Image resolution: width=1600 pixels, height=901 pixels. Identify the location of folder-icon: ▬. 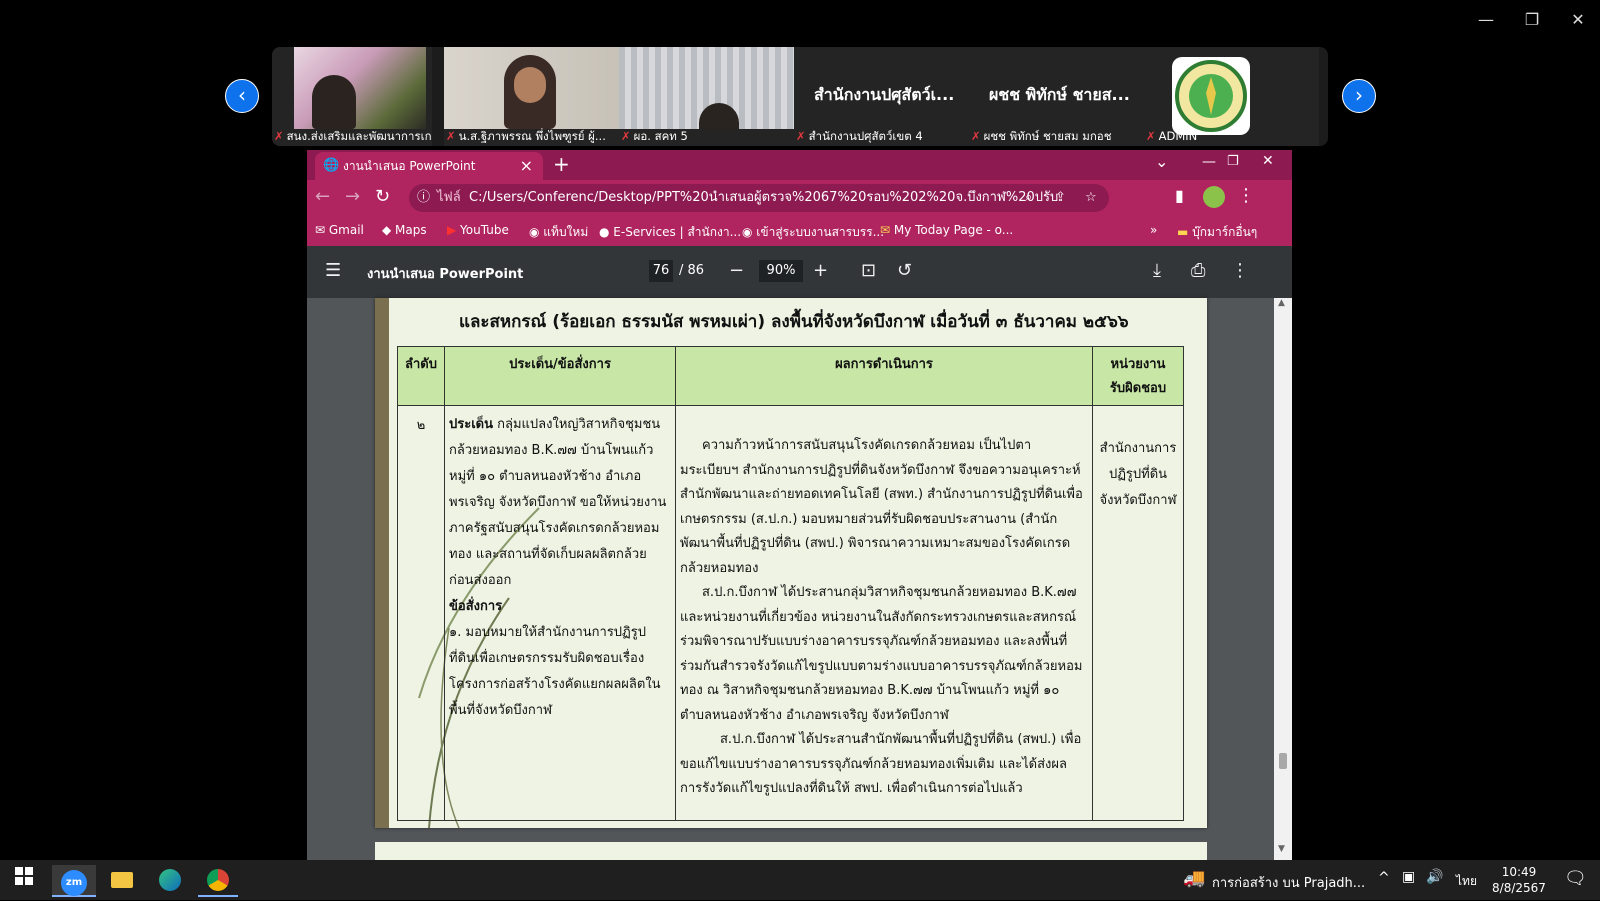
(1185, 232).